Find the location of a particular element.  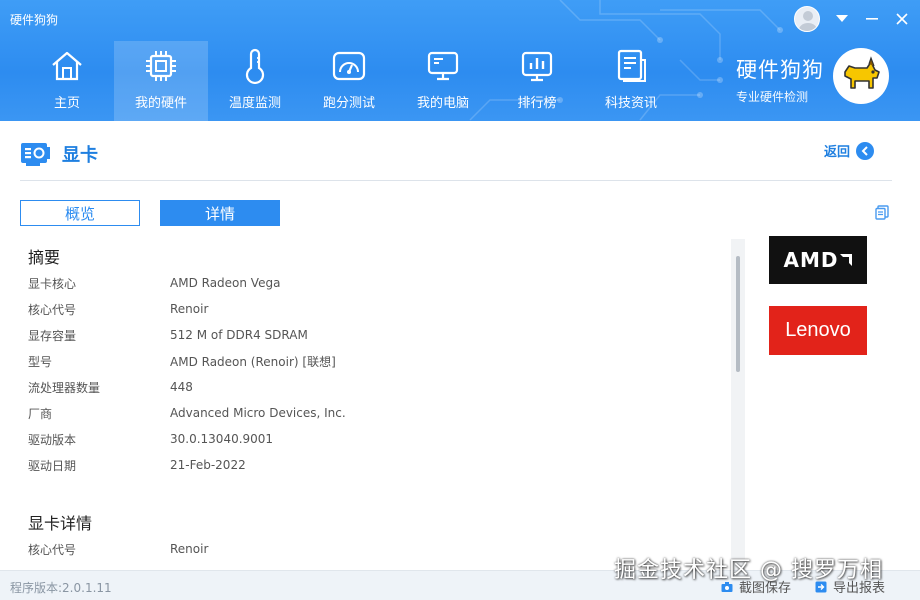

graphics-card-icon is located at coordinates (35, 154).